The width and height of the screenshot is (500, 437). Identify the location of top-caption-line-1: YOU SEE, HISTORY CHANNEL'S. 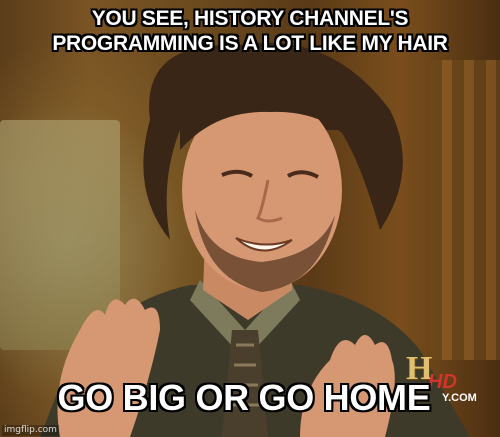
(250, 18).